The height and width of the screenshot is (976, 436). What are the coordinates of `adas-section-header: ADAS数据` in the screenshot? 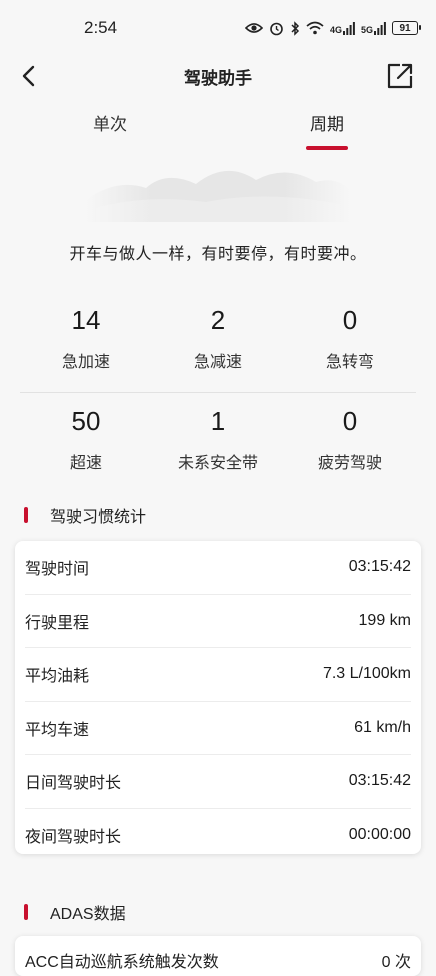 It's located at (75, 912).